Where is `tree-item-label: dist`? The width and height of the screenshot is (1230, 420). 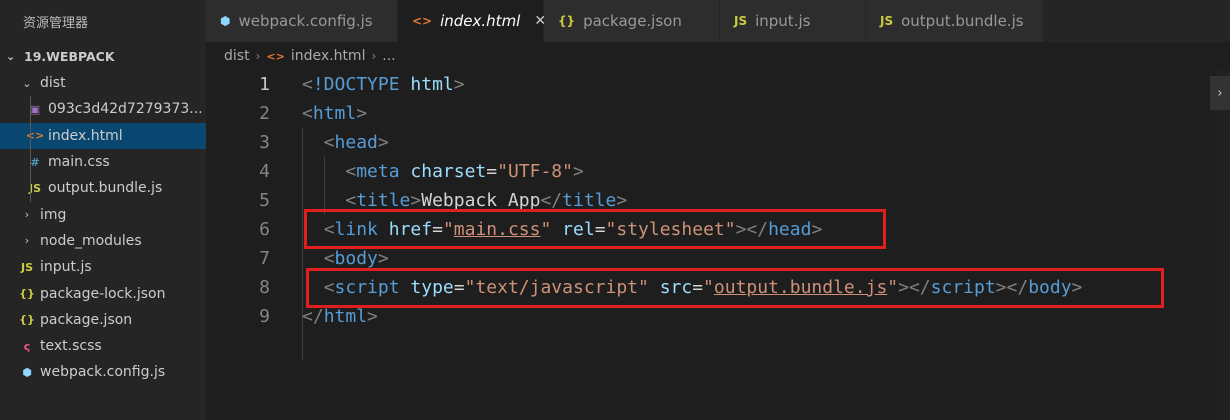
tree-item-label: dist is located at coordinates (53, 83).